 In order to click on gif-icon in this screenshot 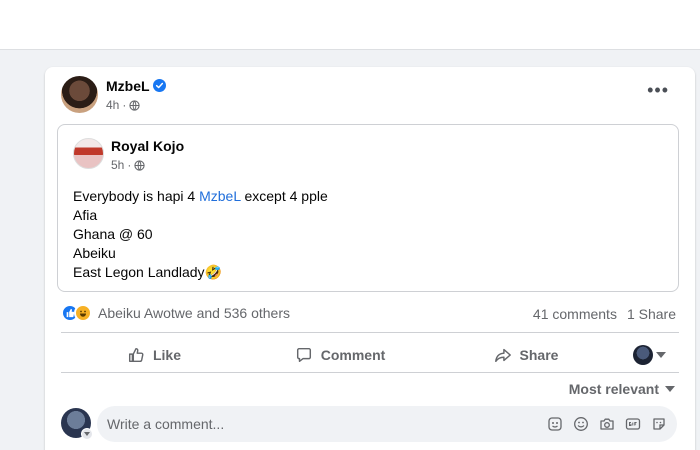, I will do `click(632, 423)`.